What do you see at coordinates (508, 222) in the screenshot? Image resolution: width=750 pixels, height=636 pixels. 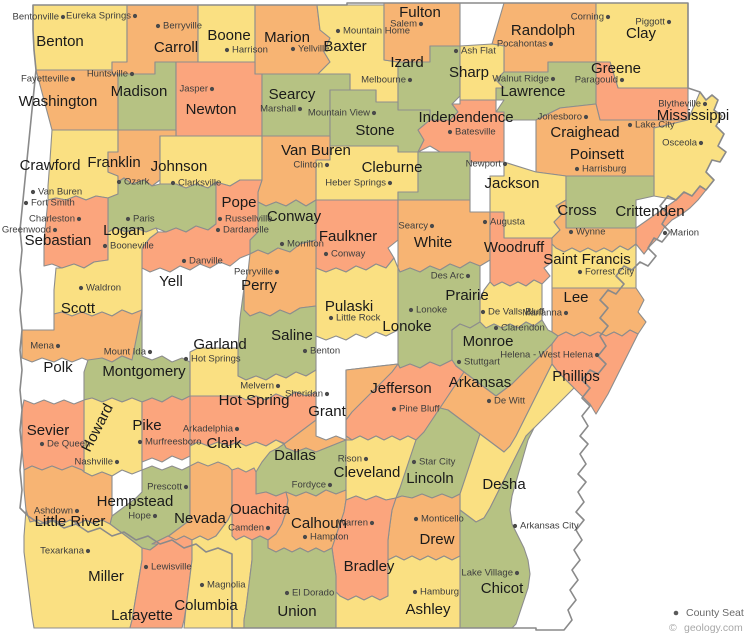 I see `county-seat-label: Augusta` at bounding box center [508, 222].